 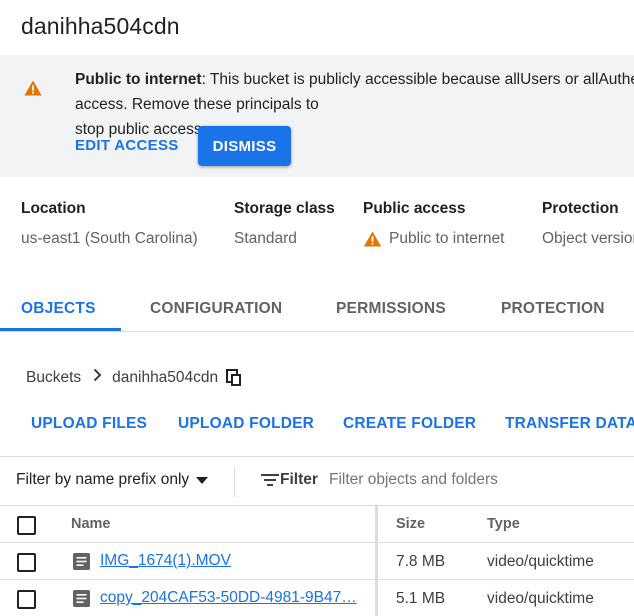 What do you see at coordinates (246, 424) in the screenshot?
I see `upload-folder-button: UPLOAD FOLDER` at bounding box center [246, 424].